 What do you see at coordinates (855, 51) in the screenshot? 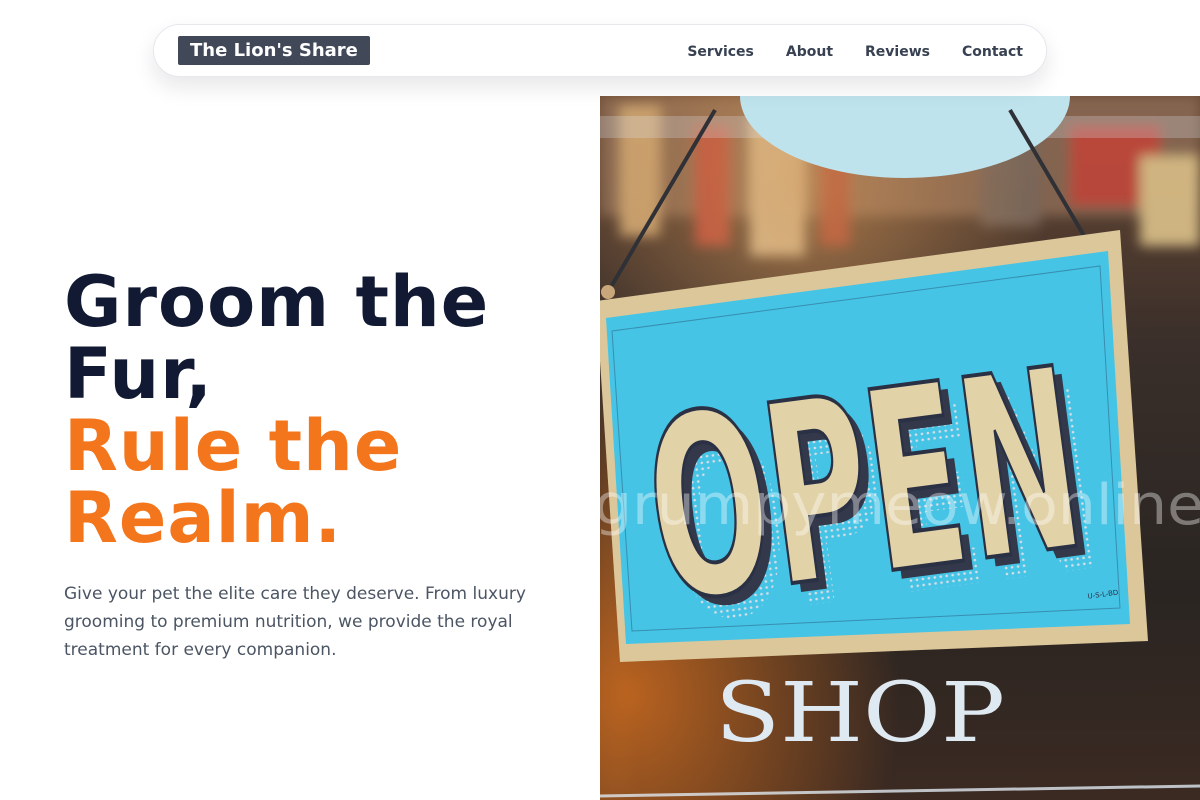
I see `nav-links: Services About Reviews Contact` at bounding box center [855, 51].